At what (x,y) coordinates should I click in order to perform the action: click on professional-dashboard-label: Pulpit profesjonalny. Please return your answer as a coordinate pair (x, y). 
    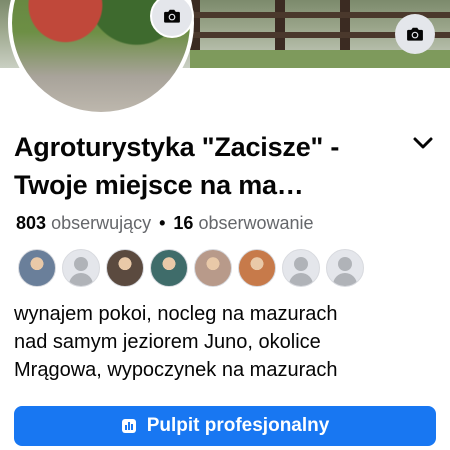
    Looking at the image, I should click on (238, 425).